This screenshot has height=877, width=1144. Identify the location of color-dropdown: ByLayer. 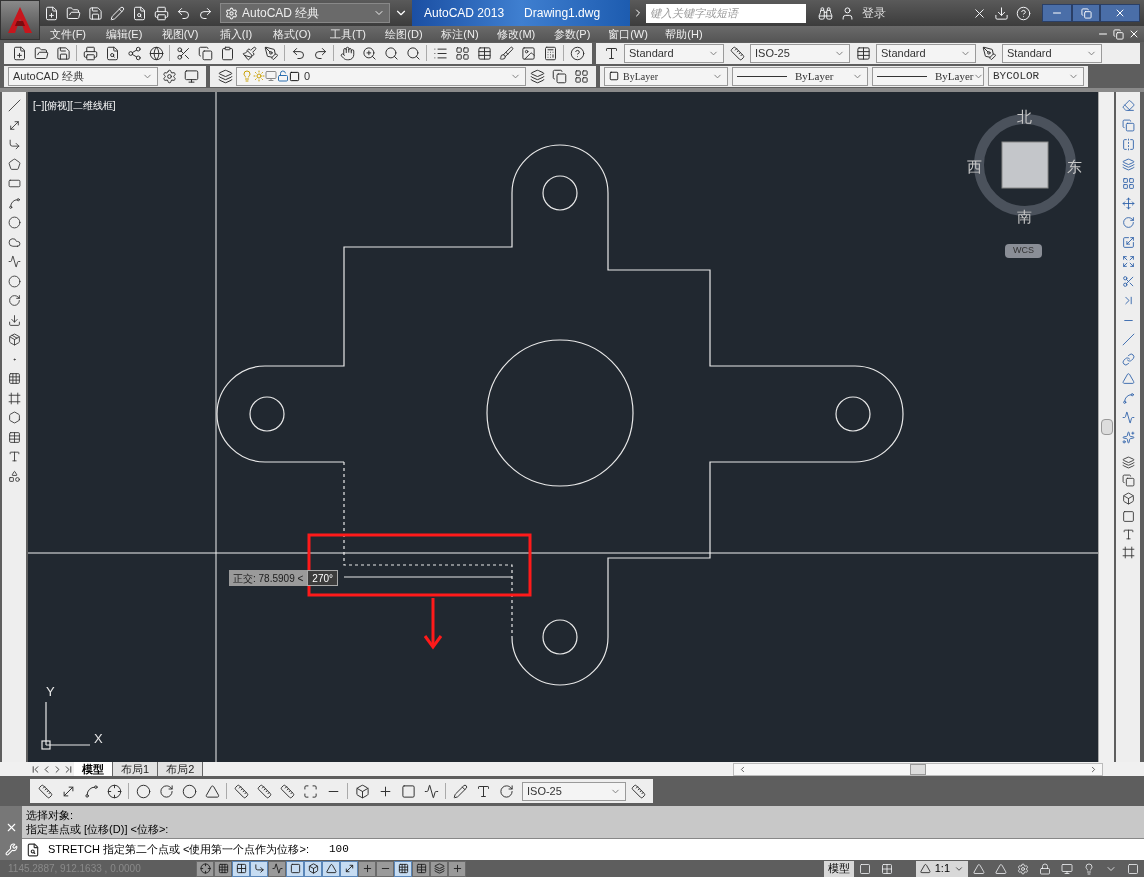
(666, 76).